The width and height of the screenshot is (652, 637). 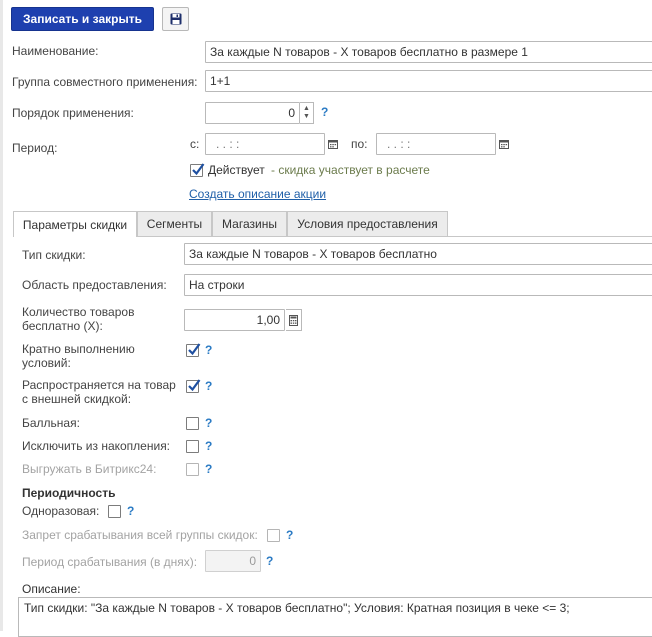 I want to click on period-from-input: . . : :, so click(x=265, y=144).